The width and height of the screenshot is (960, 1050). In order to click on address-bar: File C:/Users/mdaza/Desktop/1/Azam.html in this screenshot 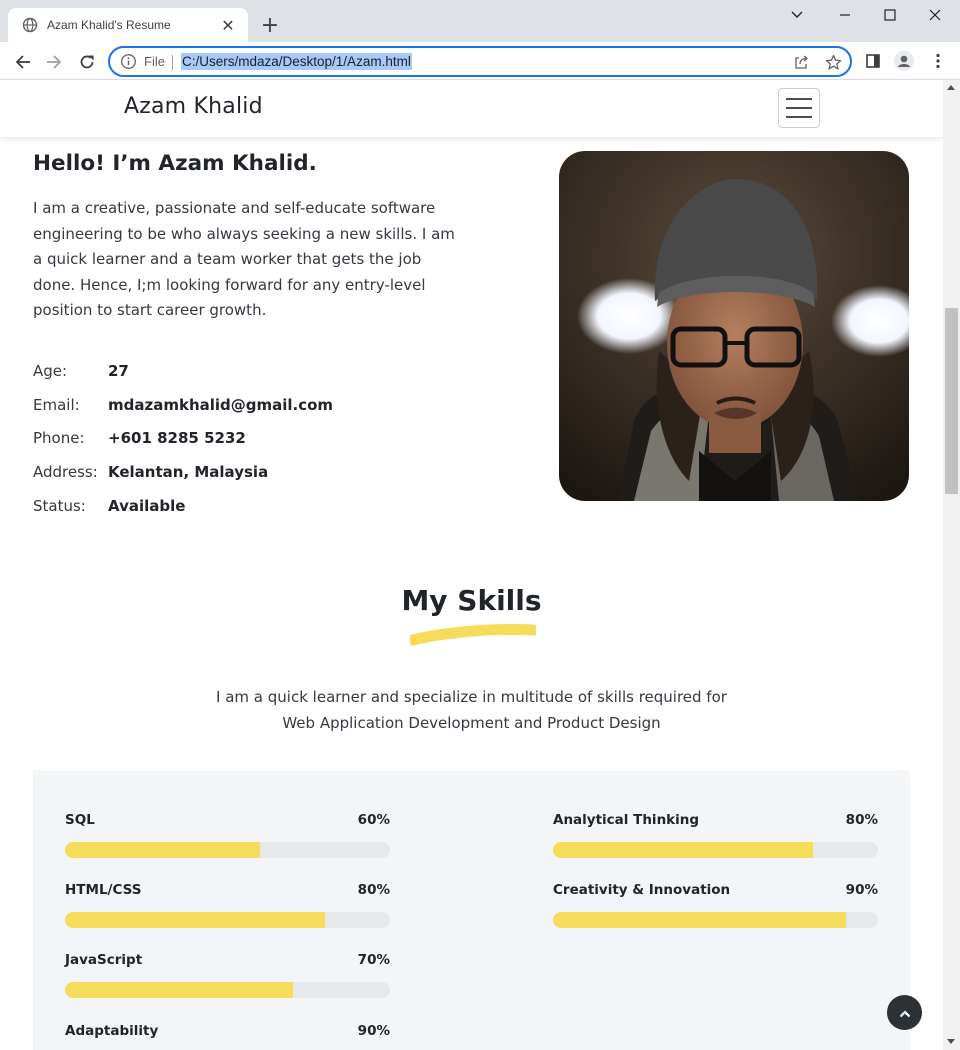, I will do `click(480, 61)`.